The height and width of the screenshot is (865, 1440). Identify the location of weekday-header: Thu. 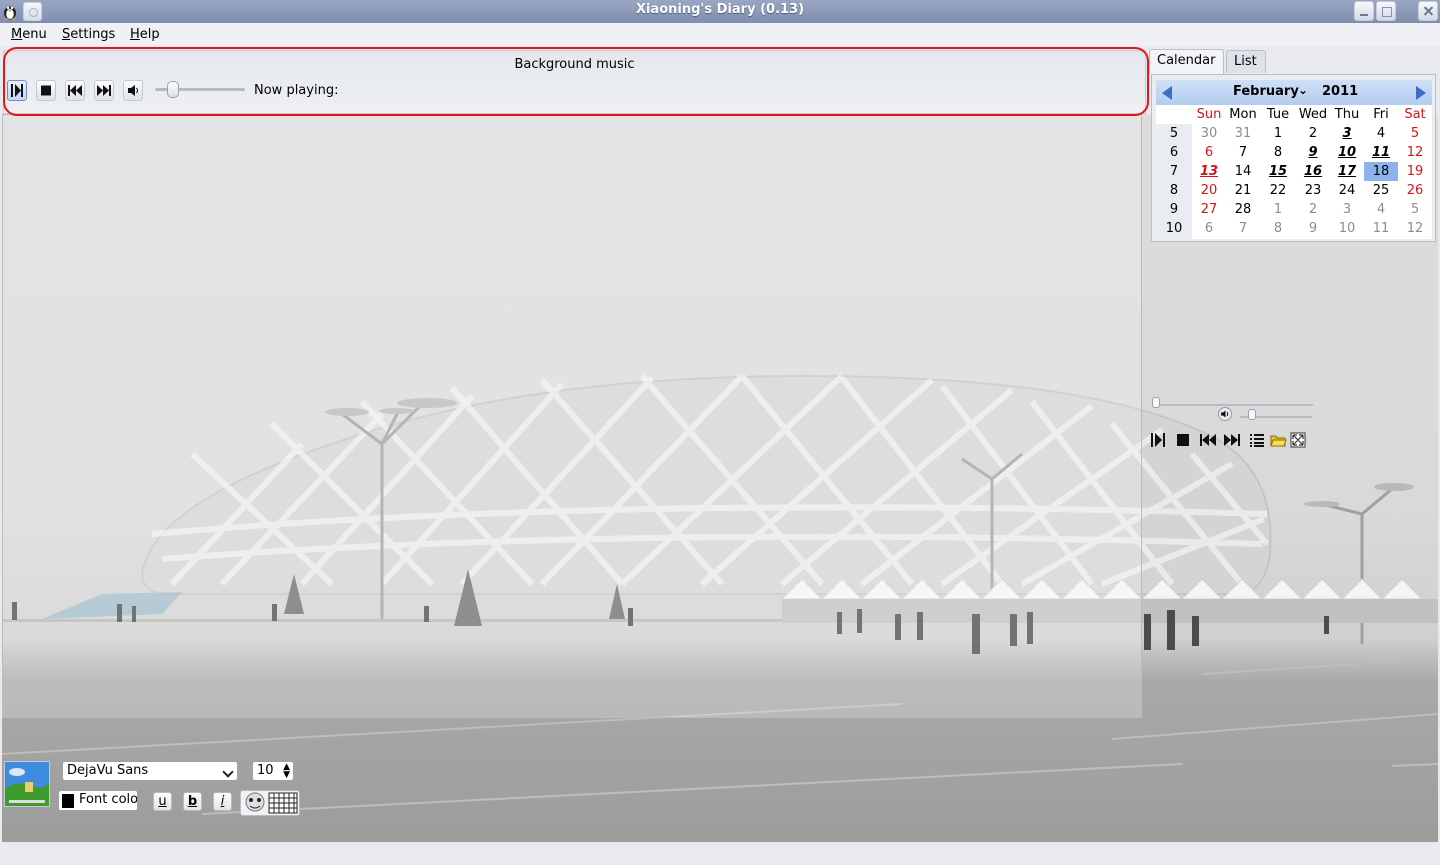
(1347, 114).